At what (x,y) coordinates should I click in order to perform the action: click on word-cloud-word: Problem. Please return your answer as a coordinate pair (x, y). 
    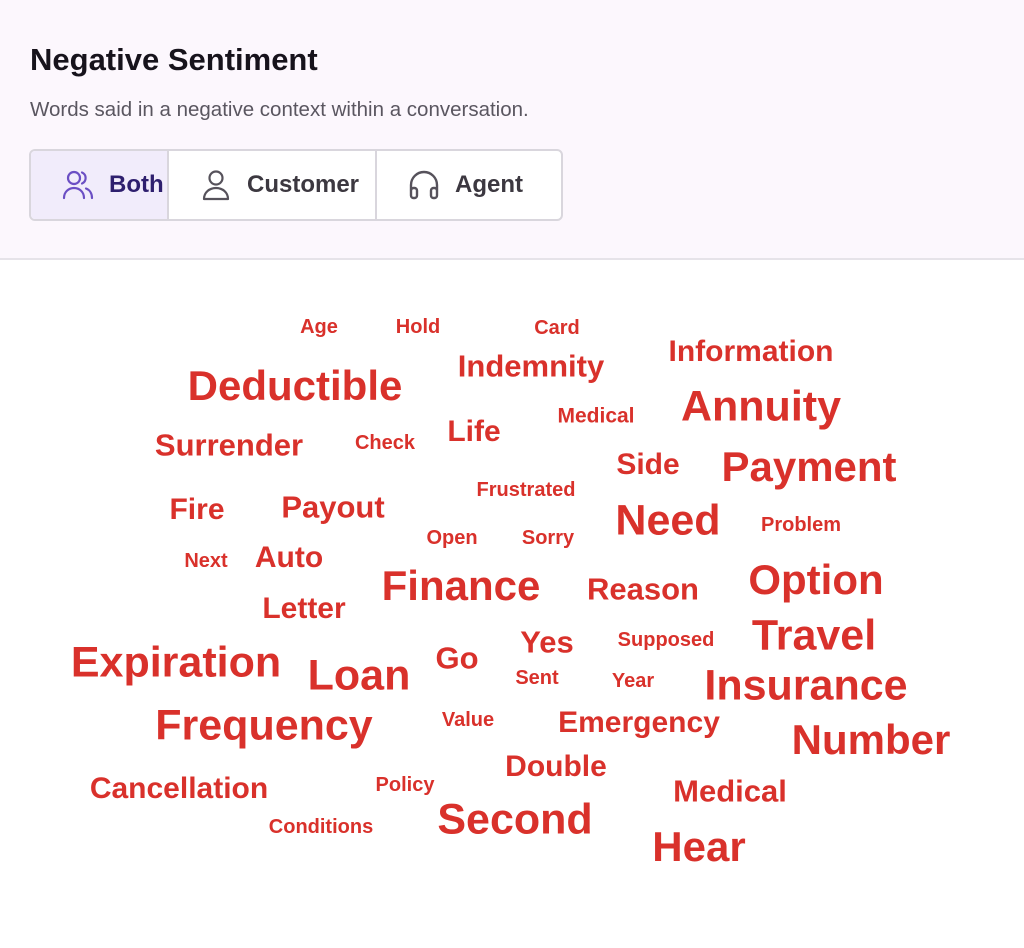
    Looking at the image, I should click on (801, 525).